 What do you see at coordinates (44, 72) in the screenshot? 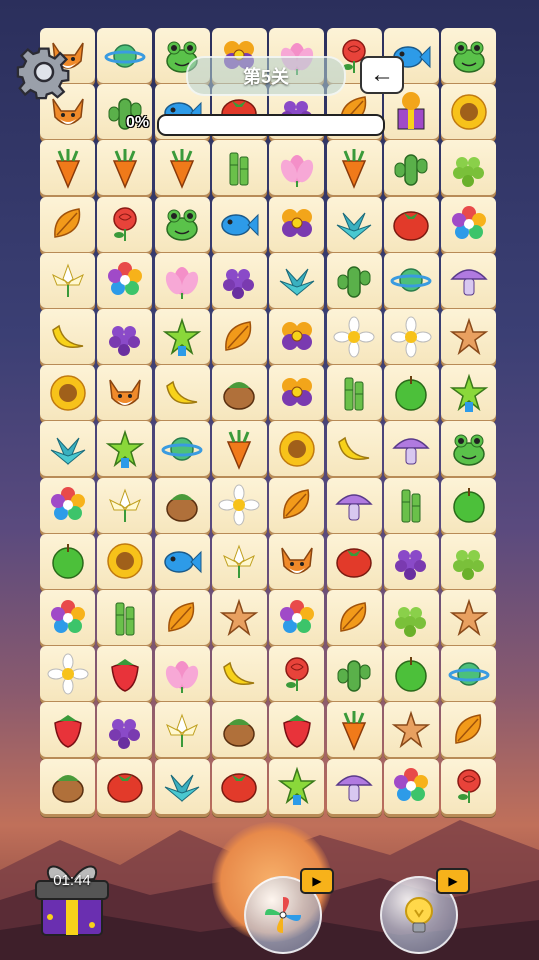
I see `settings-gear-icon` at bounding box center [44, 72].